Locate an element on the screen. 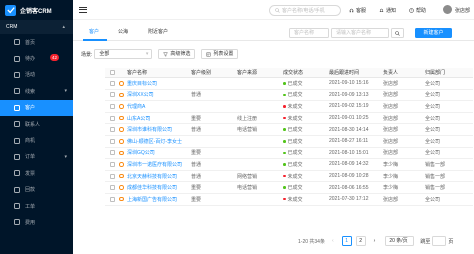 The height and width of the screenshot is (254, 474). customer-name-link: 深圳XX公司 is located at coordinates (140, 94).